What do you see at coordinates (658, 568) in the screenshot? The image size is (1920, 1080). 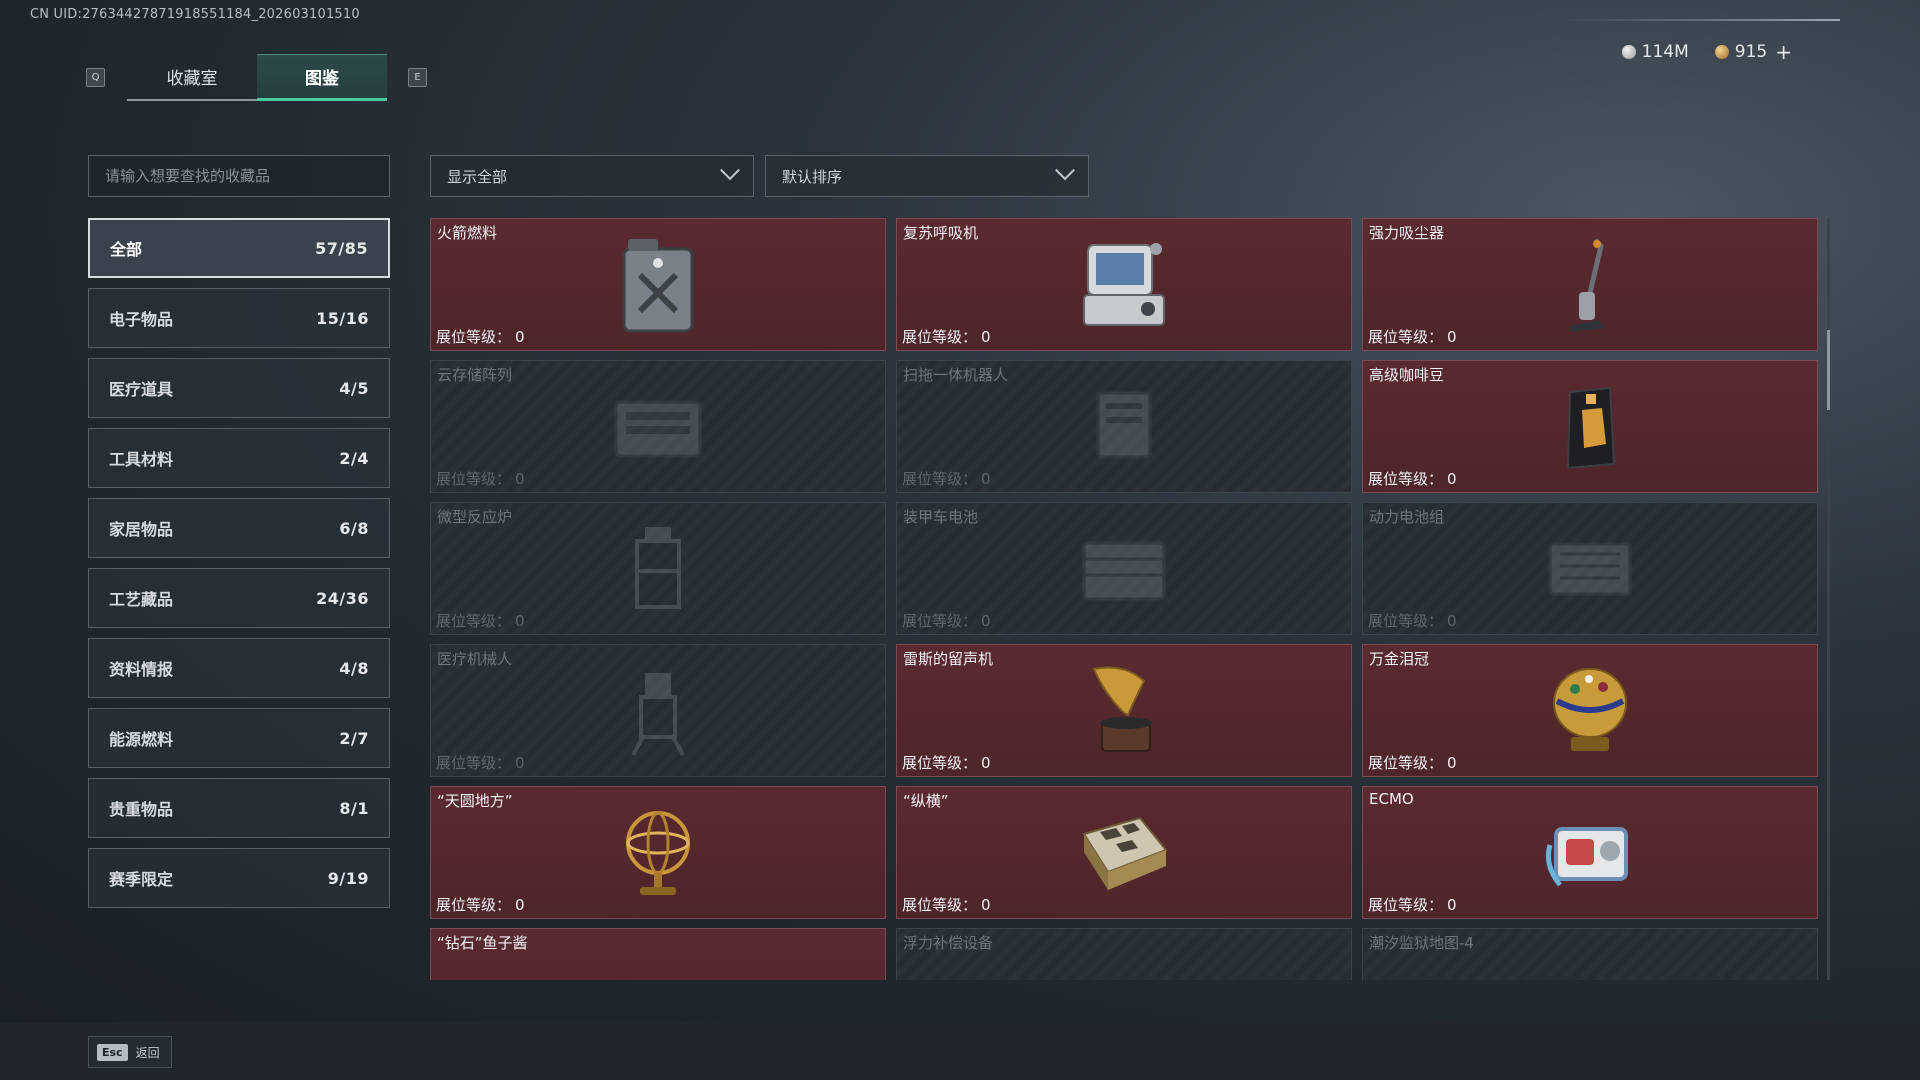 I see `collection-card: 微型反应炉 展位等级： 0` at bounding box center [658, 568].